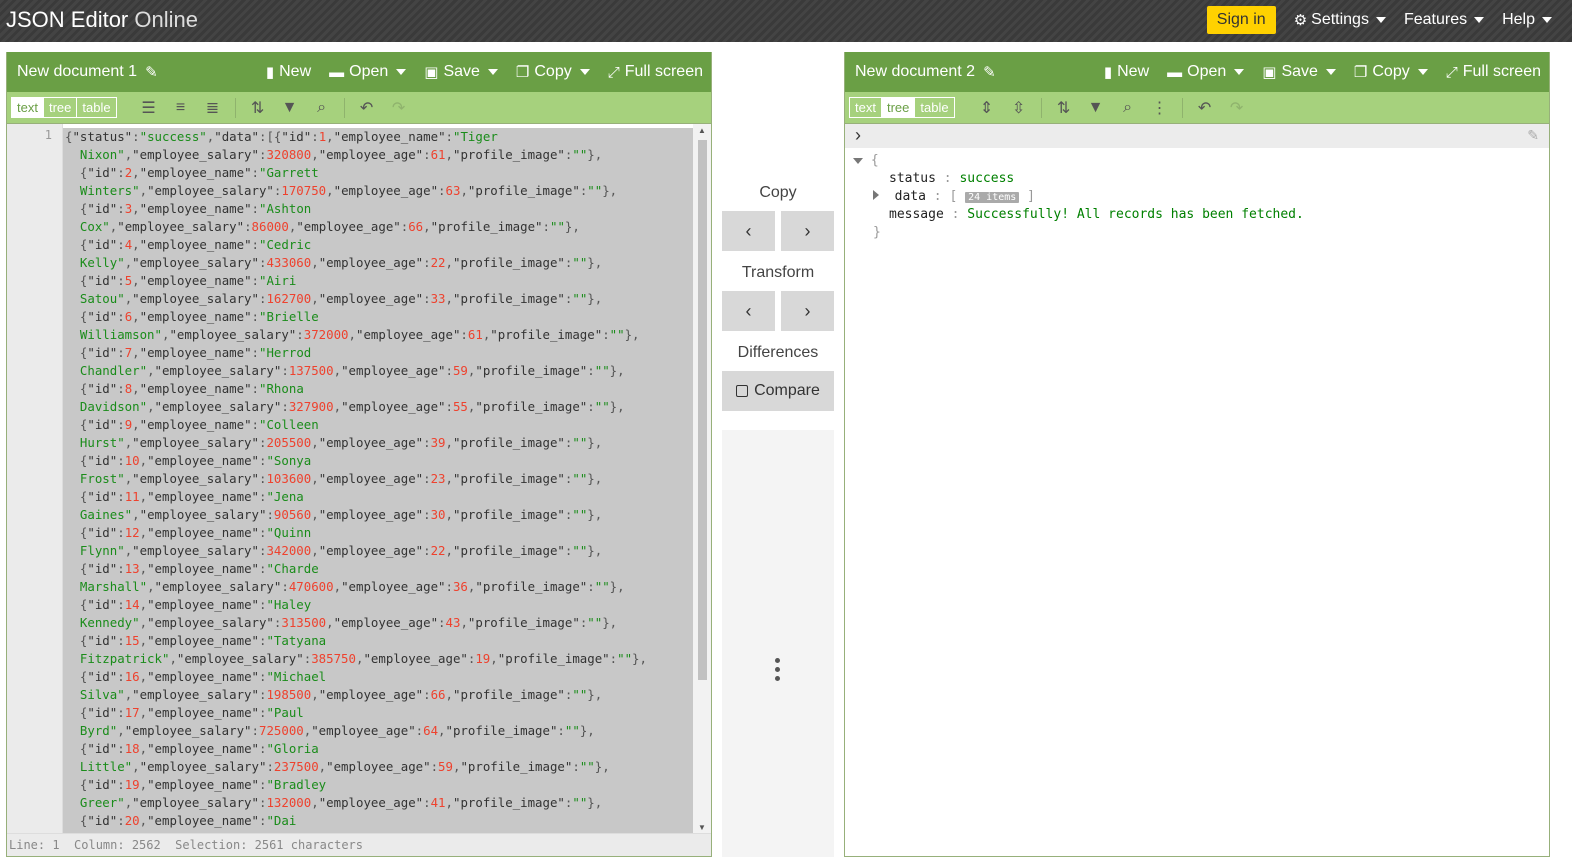  I want to click on more-vertical-icon, so click(777, 669).